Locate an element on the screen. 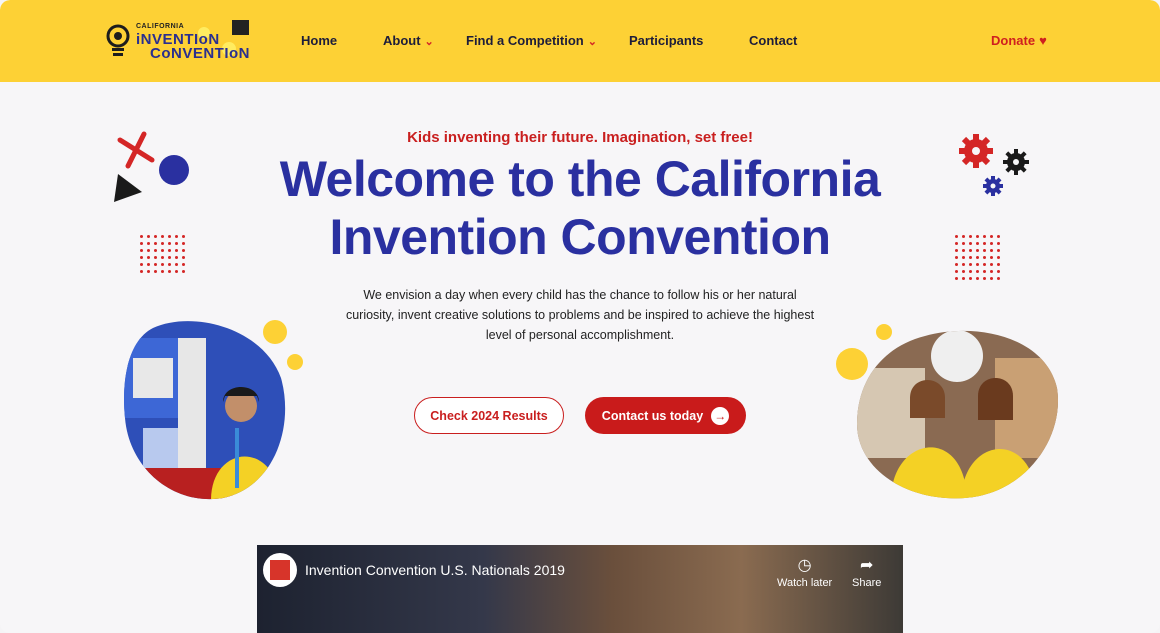 This screenshot has height=633, width=1160. logo-line-small: CALIFORNIA is located at coordinates (160, 26).